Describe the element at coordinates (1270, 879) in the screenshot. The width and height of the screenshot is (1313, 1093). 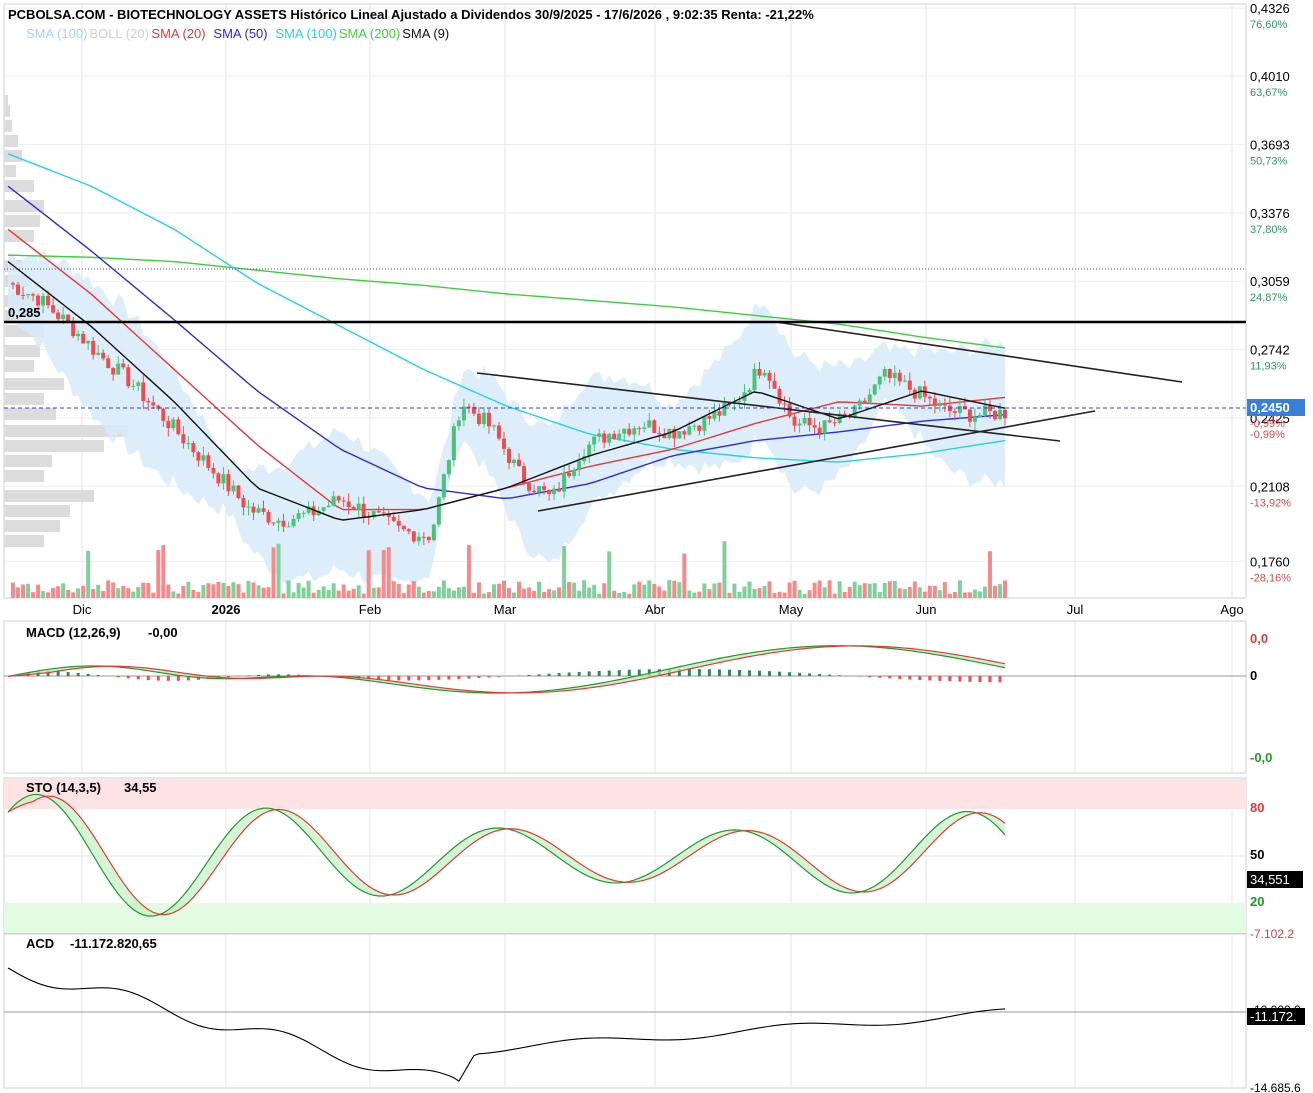
I see `sto-value-badge: 34,551` at that location.